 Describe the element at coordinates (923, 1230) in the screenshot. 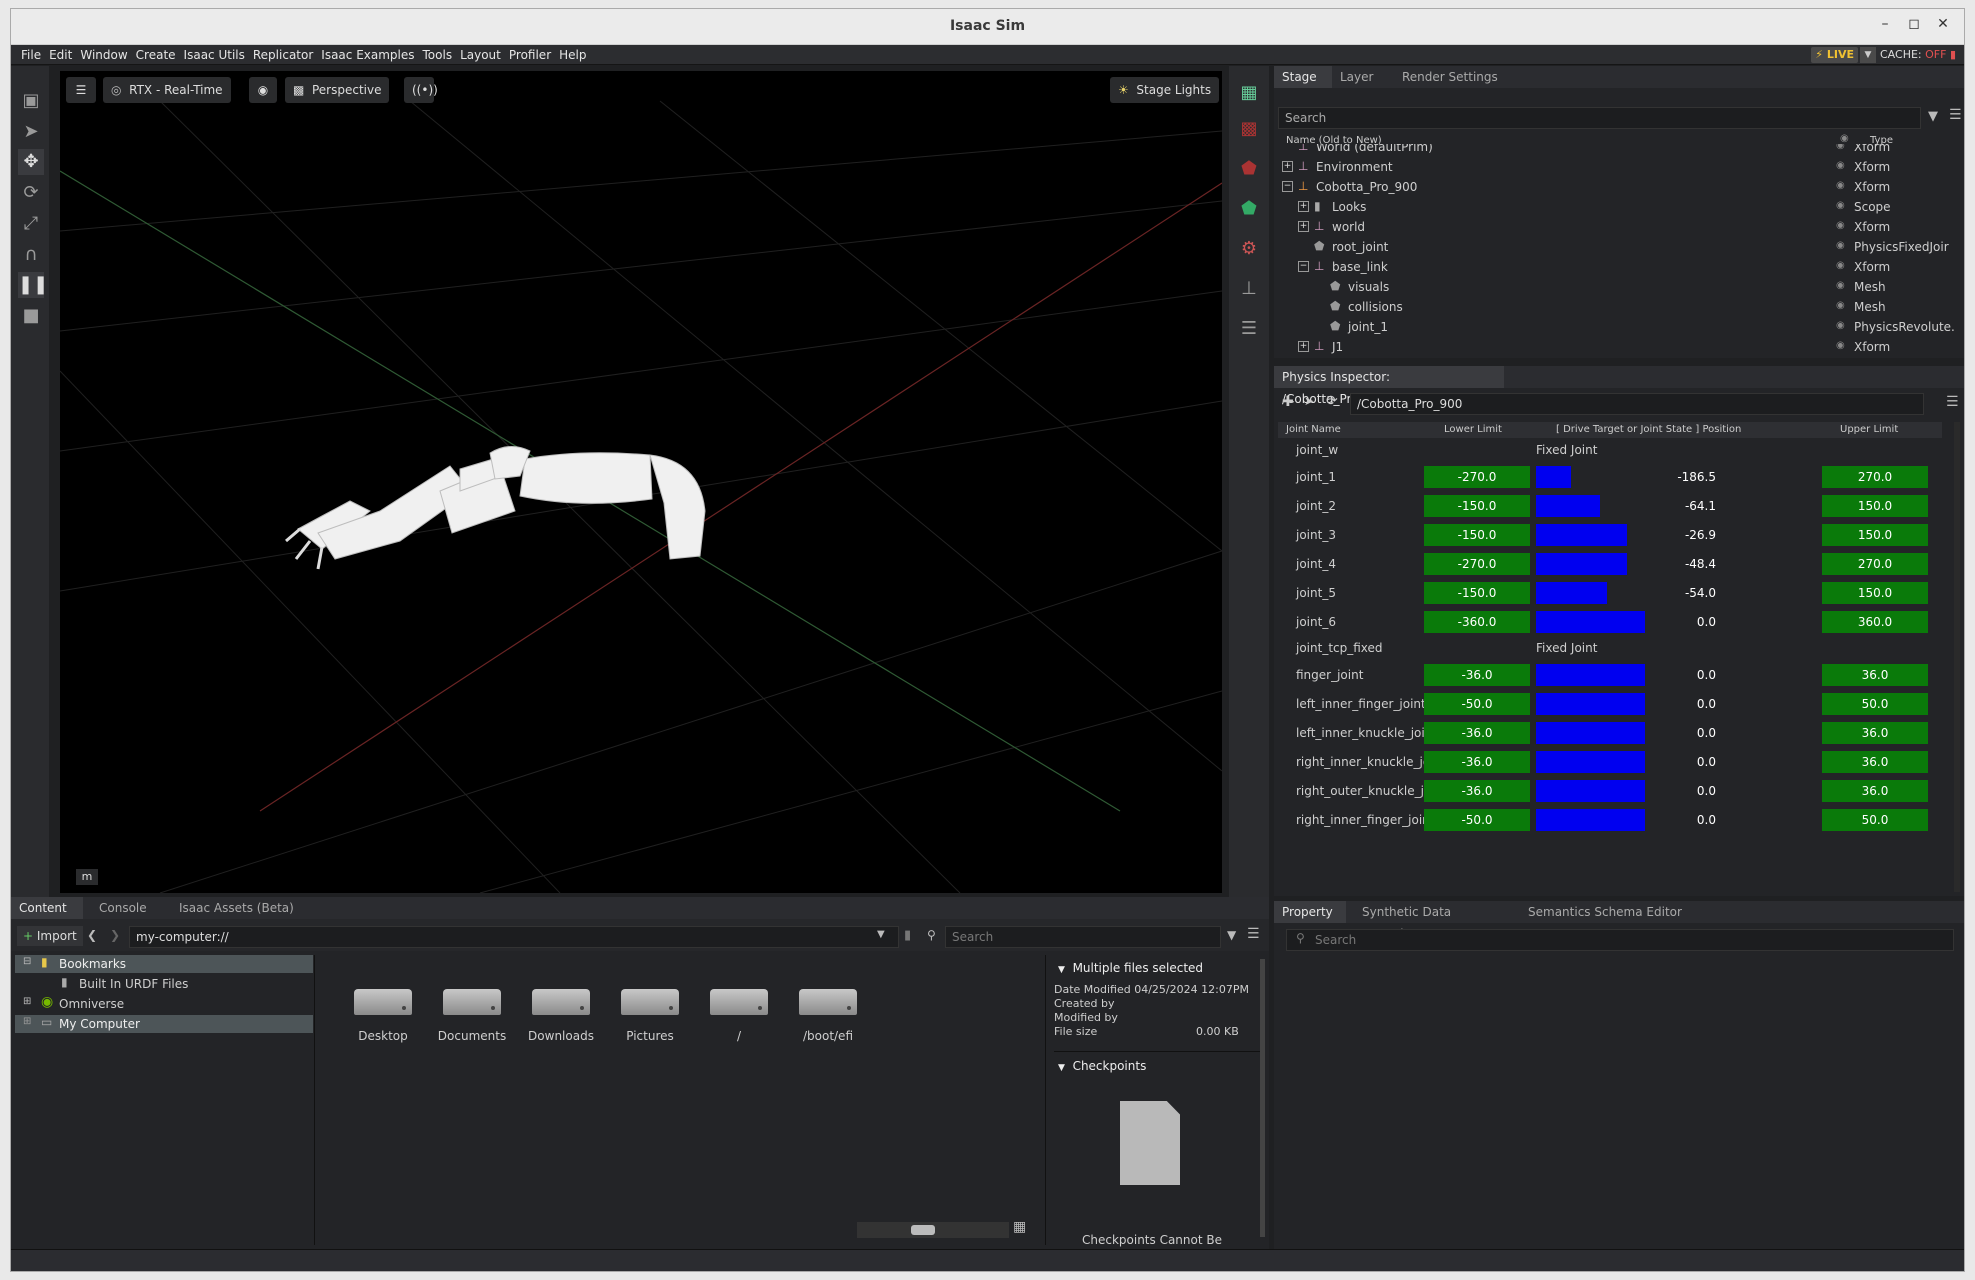

I see `zoom-slider-handle` at that location.